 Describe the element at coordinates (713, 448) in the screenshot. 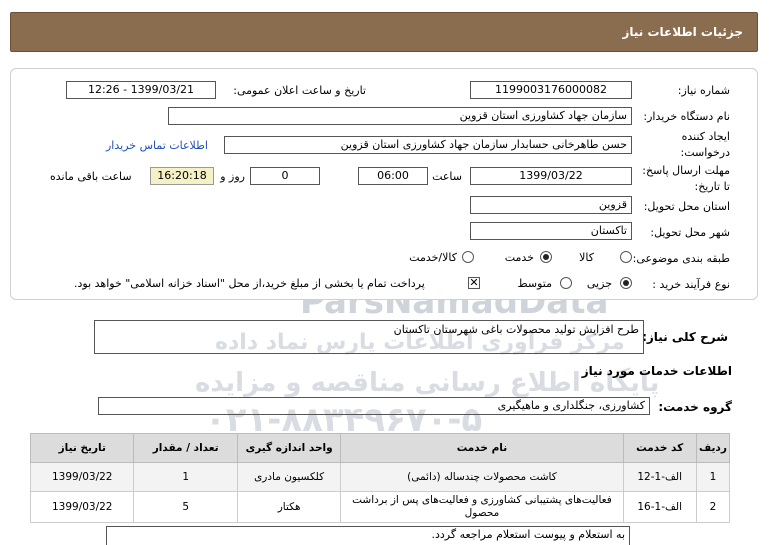

I see `col-index: ردیف` at that location.